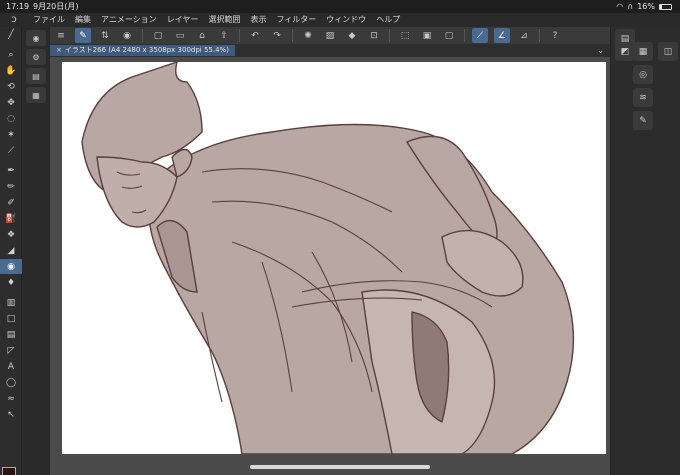  What do you see at coordinates (308, 35) in the screenshot?
I see `sun-settings-icon: ✺` at bounding box center [308, 35].